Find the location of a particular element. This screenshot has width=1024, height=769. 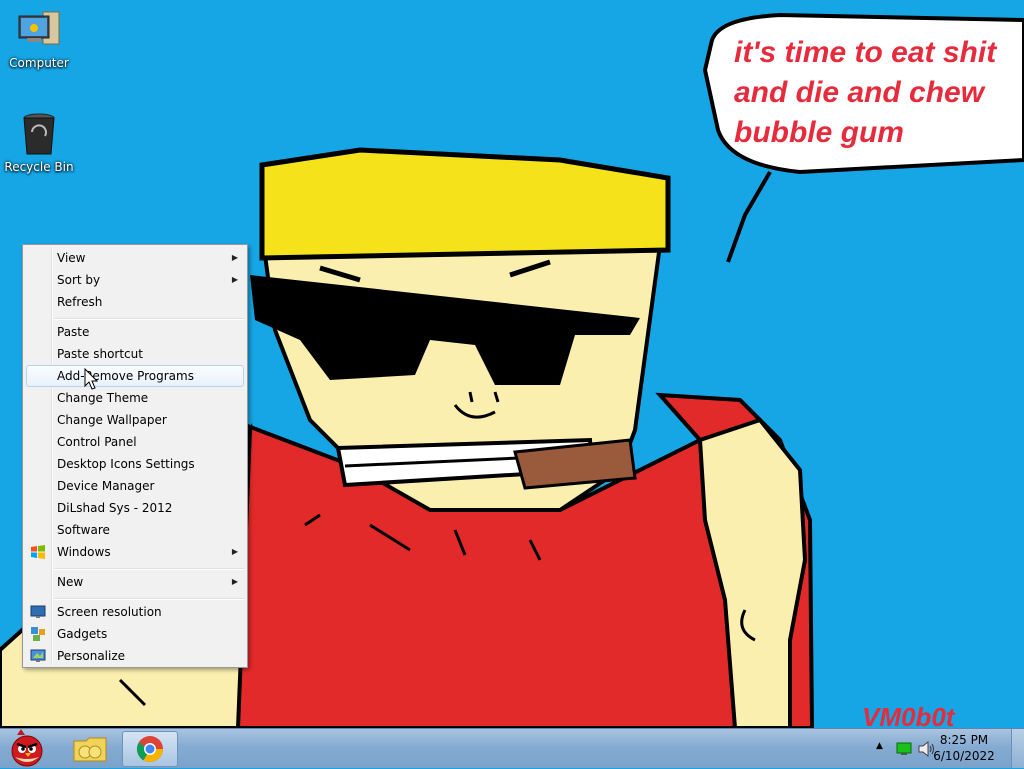

desktop-icon-computer: Computer is located at coordinates (39, 38).